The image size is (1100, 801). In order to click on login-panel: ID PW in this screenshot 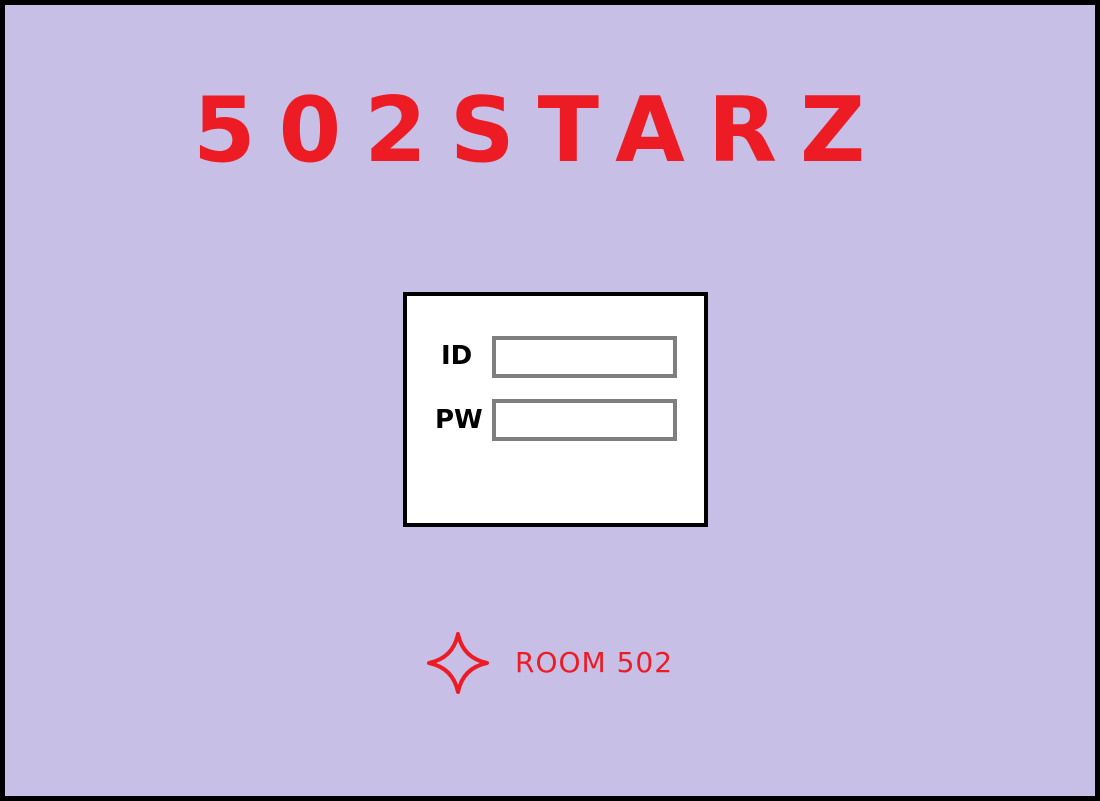, I will do `click(555, 409)`.